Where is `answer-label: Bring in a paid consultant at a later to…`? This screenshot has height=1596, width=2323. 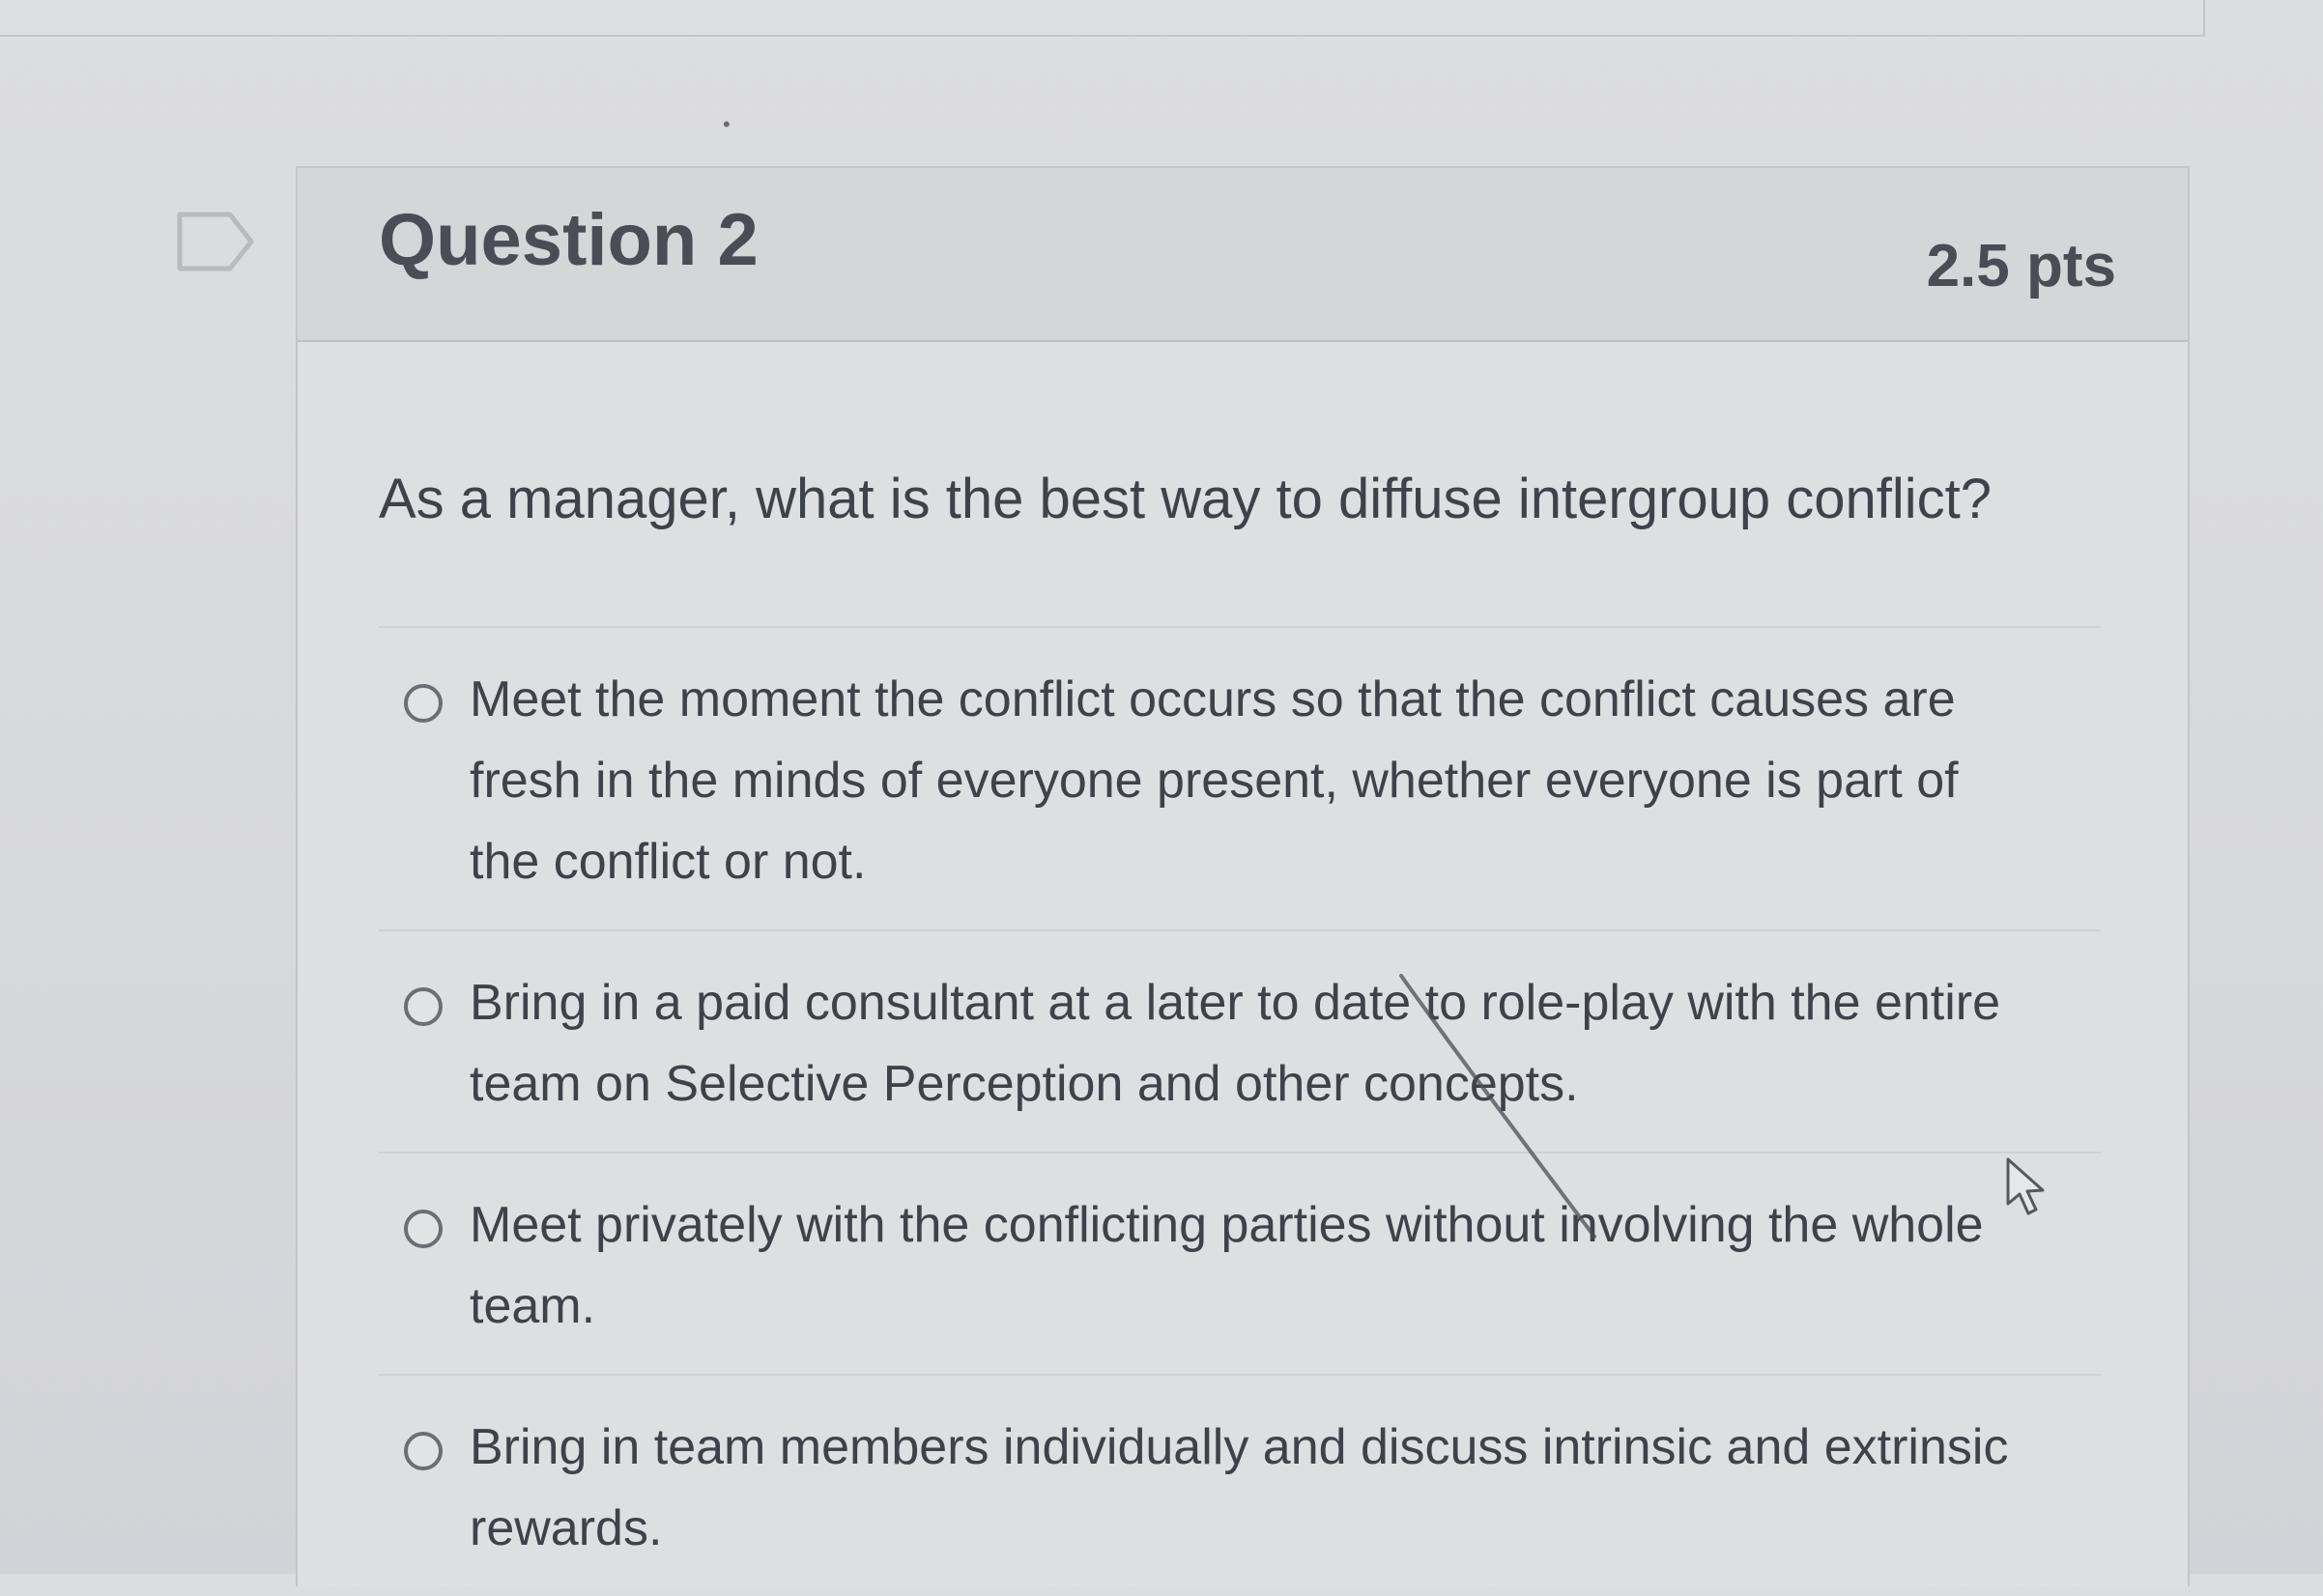 answer-label: Bring in a paid consultant at a later to… is located at coordinates (1252, 1044).